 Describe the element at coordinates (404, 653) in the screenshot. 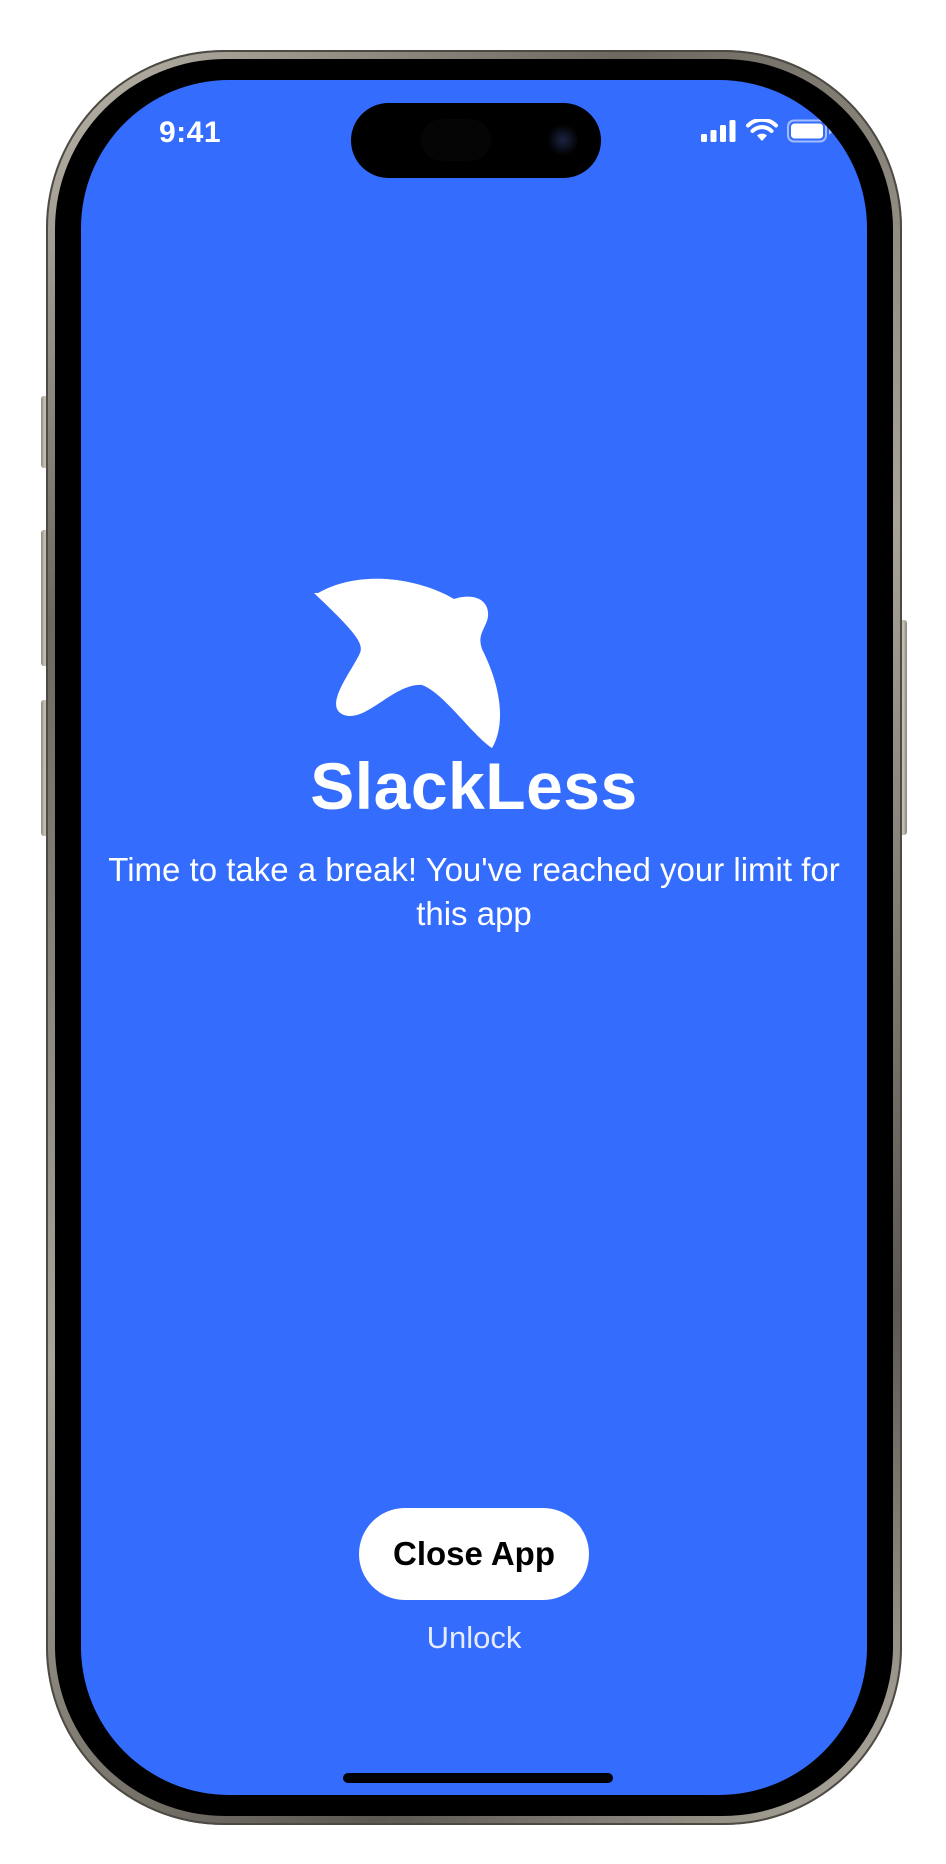

I see `bird-logo-icon` at that location.